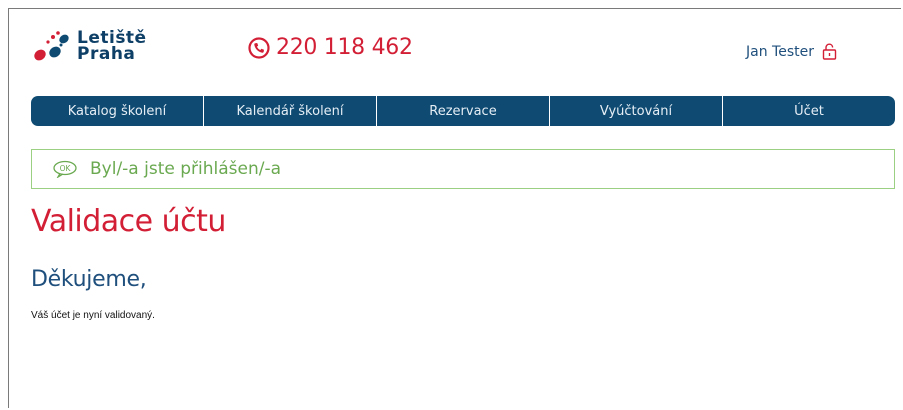 The image size is (903, 410). I want to click on page-title: Validace účtu, so click(128, 221).